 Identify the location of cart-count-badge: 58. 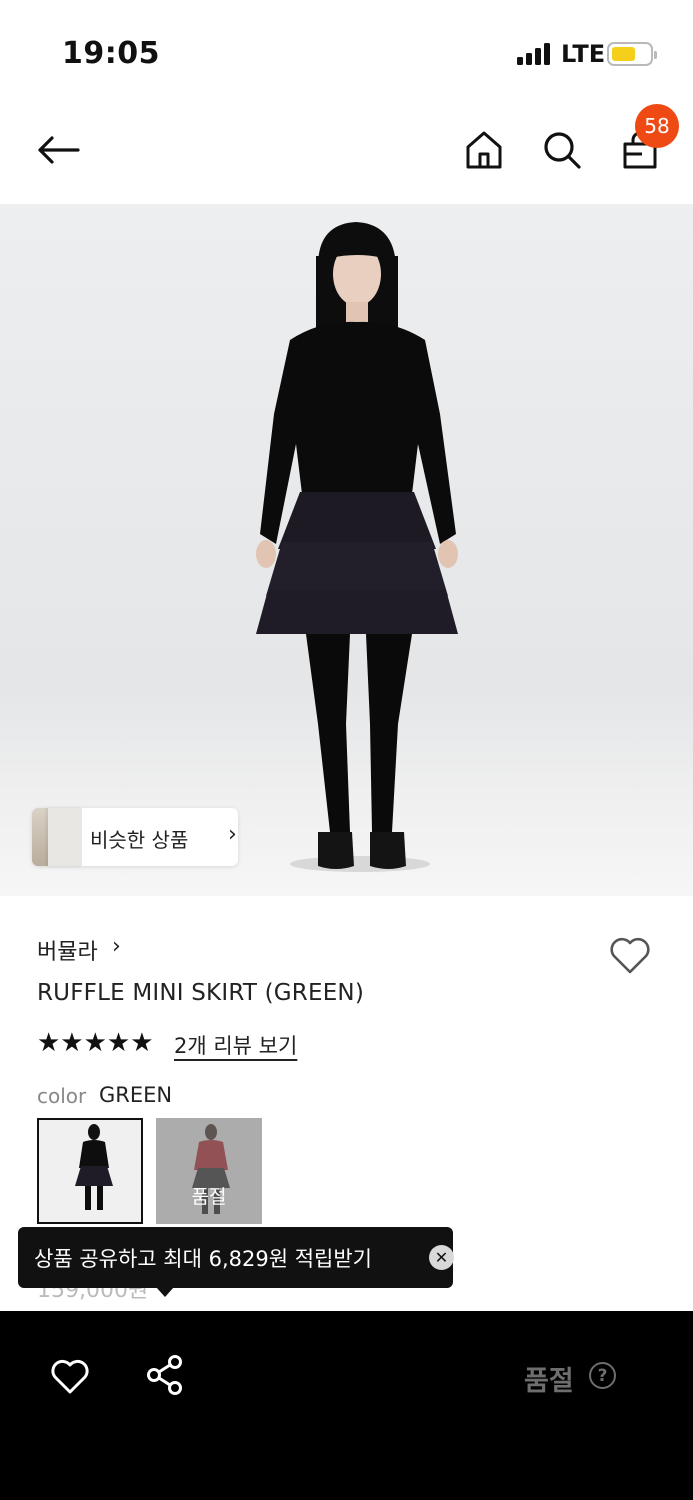
(657, 126).